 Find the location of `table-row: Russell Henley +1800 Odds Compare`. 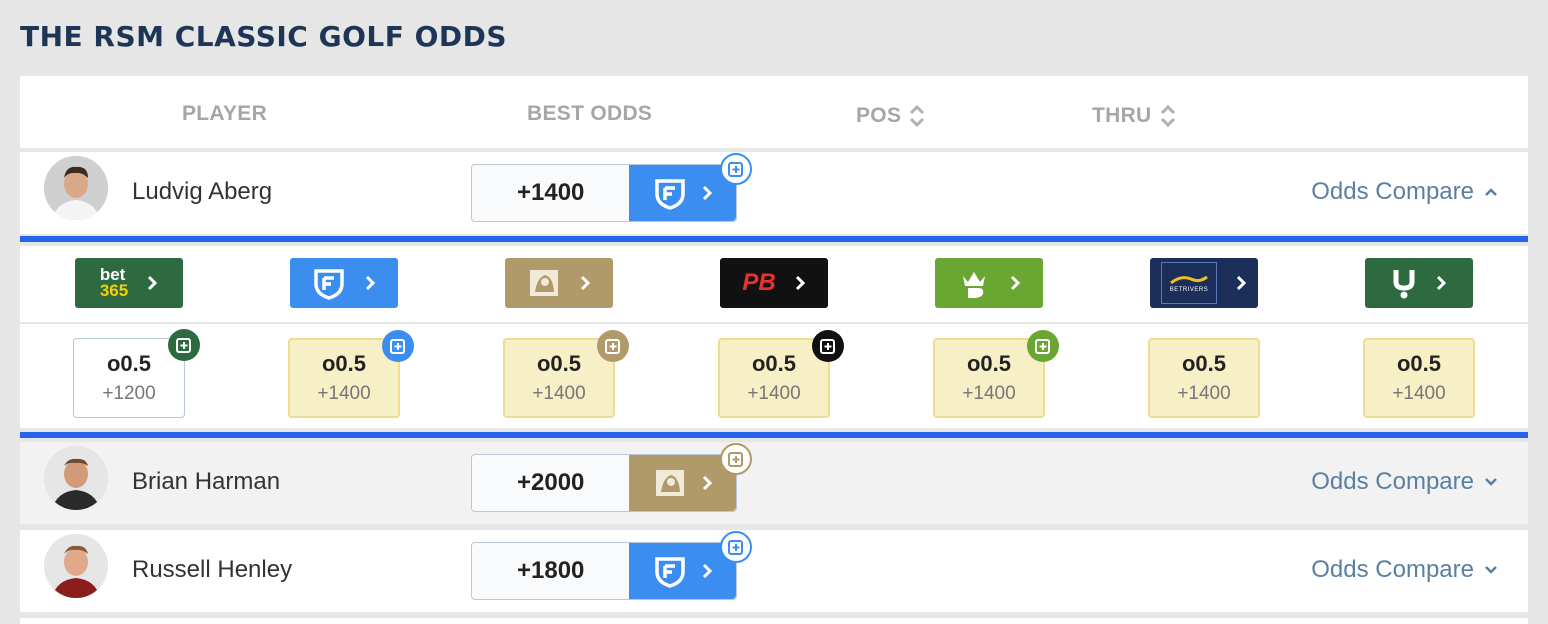

table-row: Russell Henley +1800 Odds Compare is located at coordinates (774, 571).